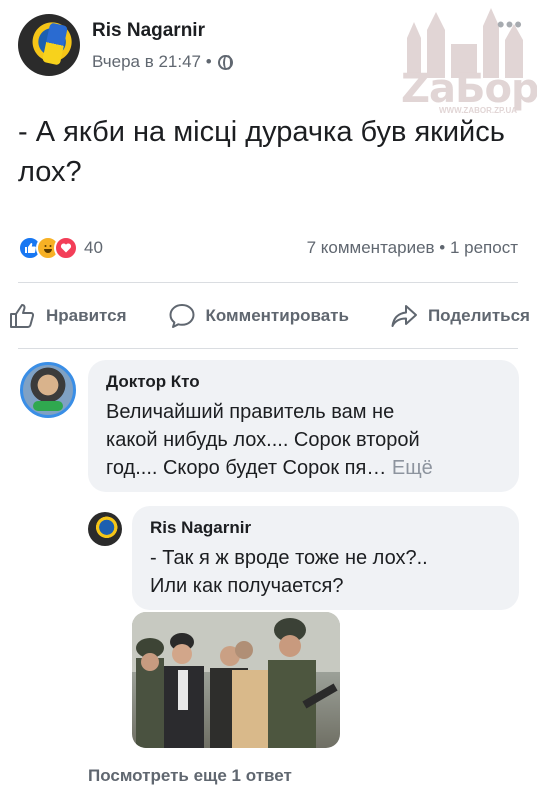  What do you see at coordinates (86, 315) in the screenshot?
I see `like-label: Нравится` at bounding box center [86, 315].